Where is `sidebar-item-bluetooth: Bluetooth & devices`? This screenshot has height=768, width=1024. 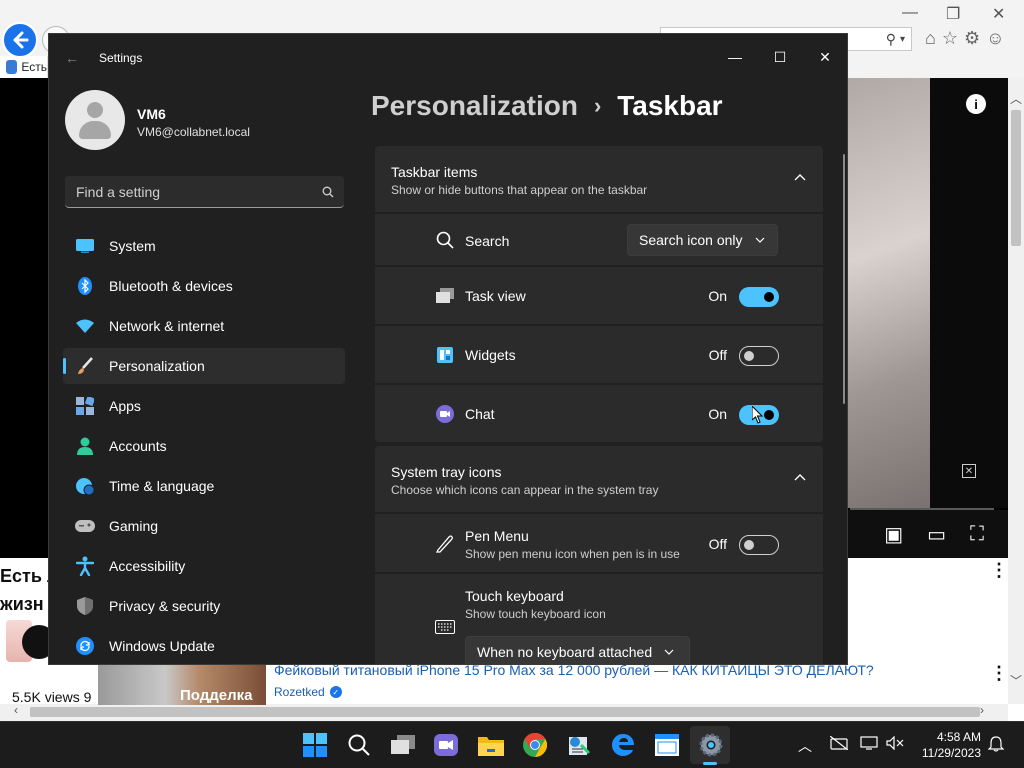 sidebar-item-bluetooth: Bluetooth & devices is located at coordinates (204, 286).